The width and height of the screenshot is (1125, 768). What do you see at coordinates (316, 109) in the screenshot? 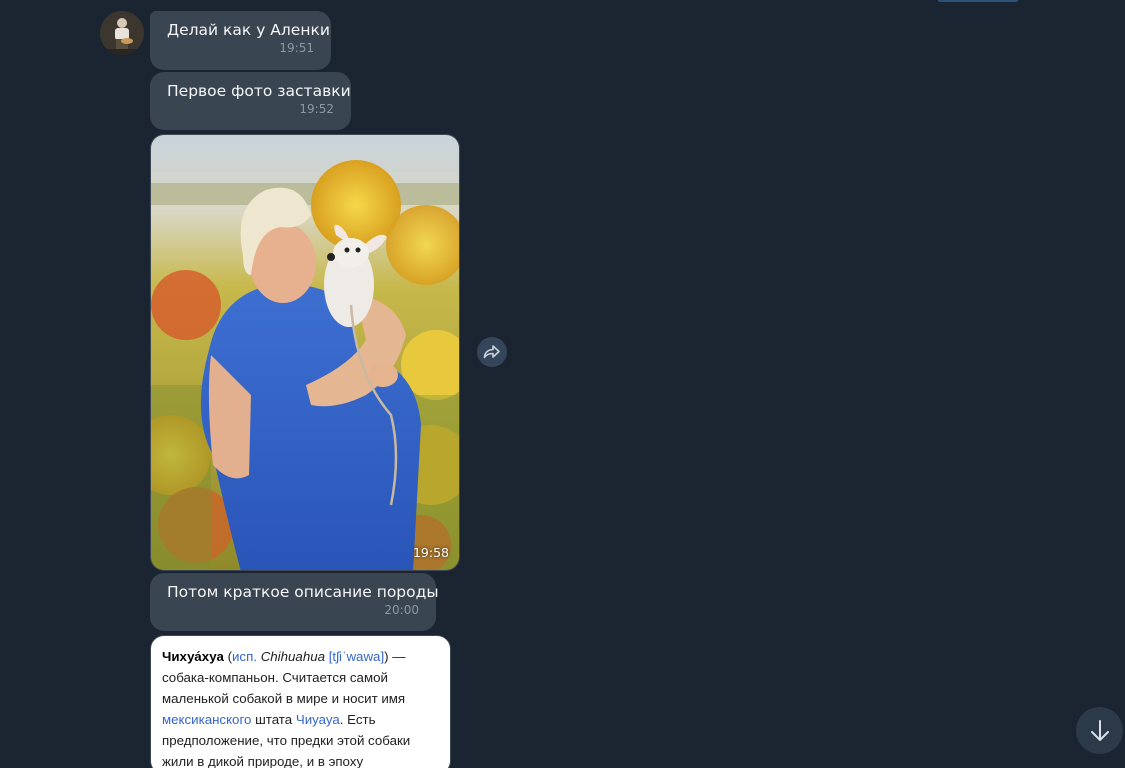
I see `message-time: 19:52` at bounding box center [316, 109].